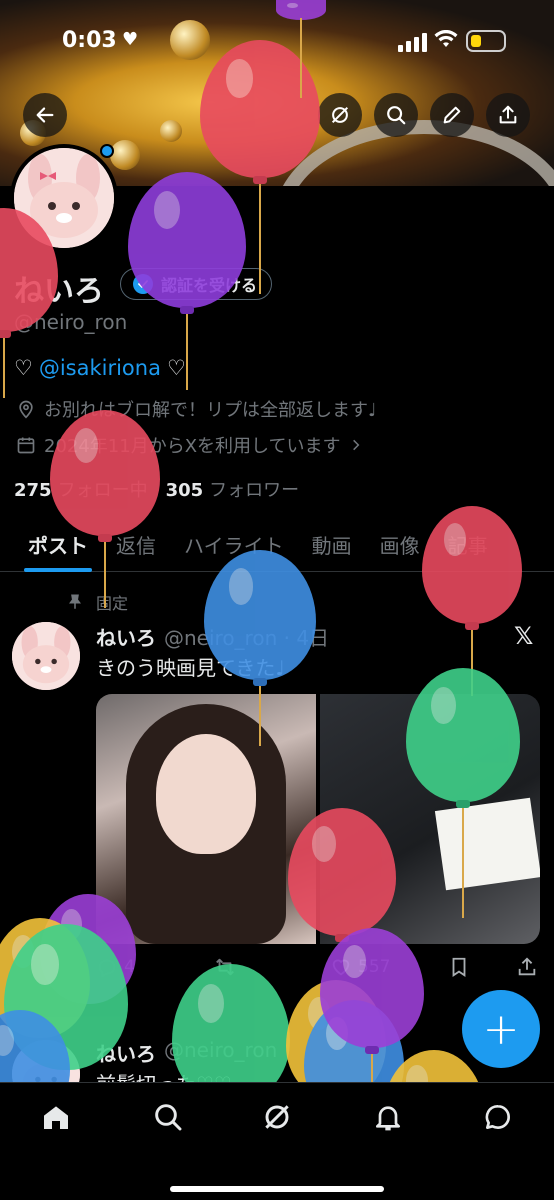 This screenshot has width=554, height=1200. I want to click on bio-heart-left: ♡, so click(23, 368).